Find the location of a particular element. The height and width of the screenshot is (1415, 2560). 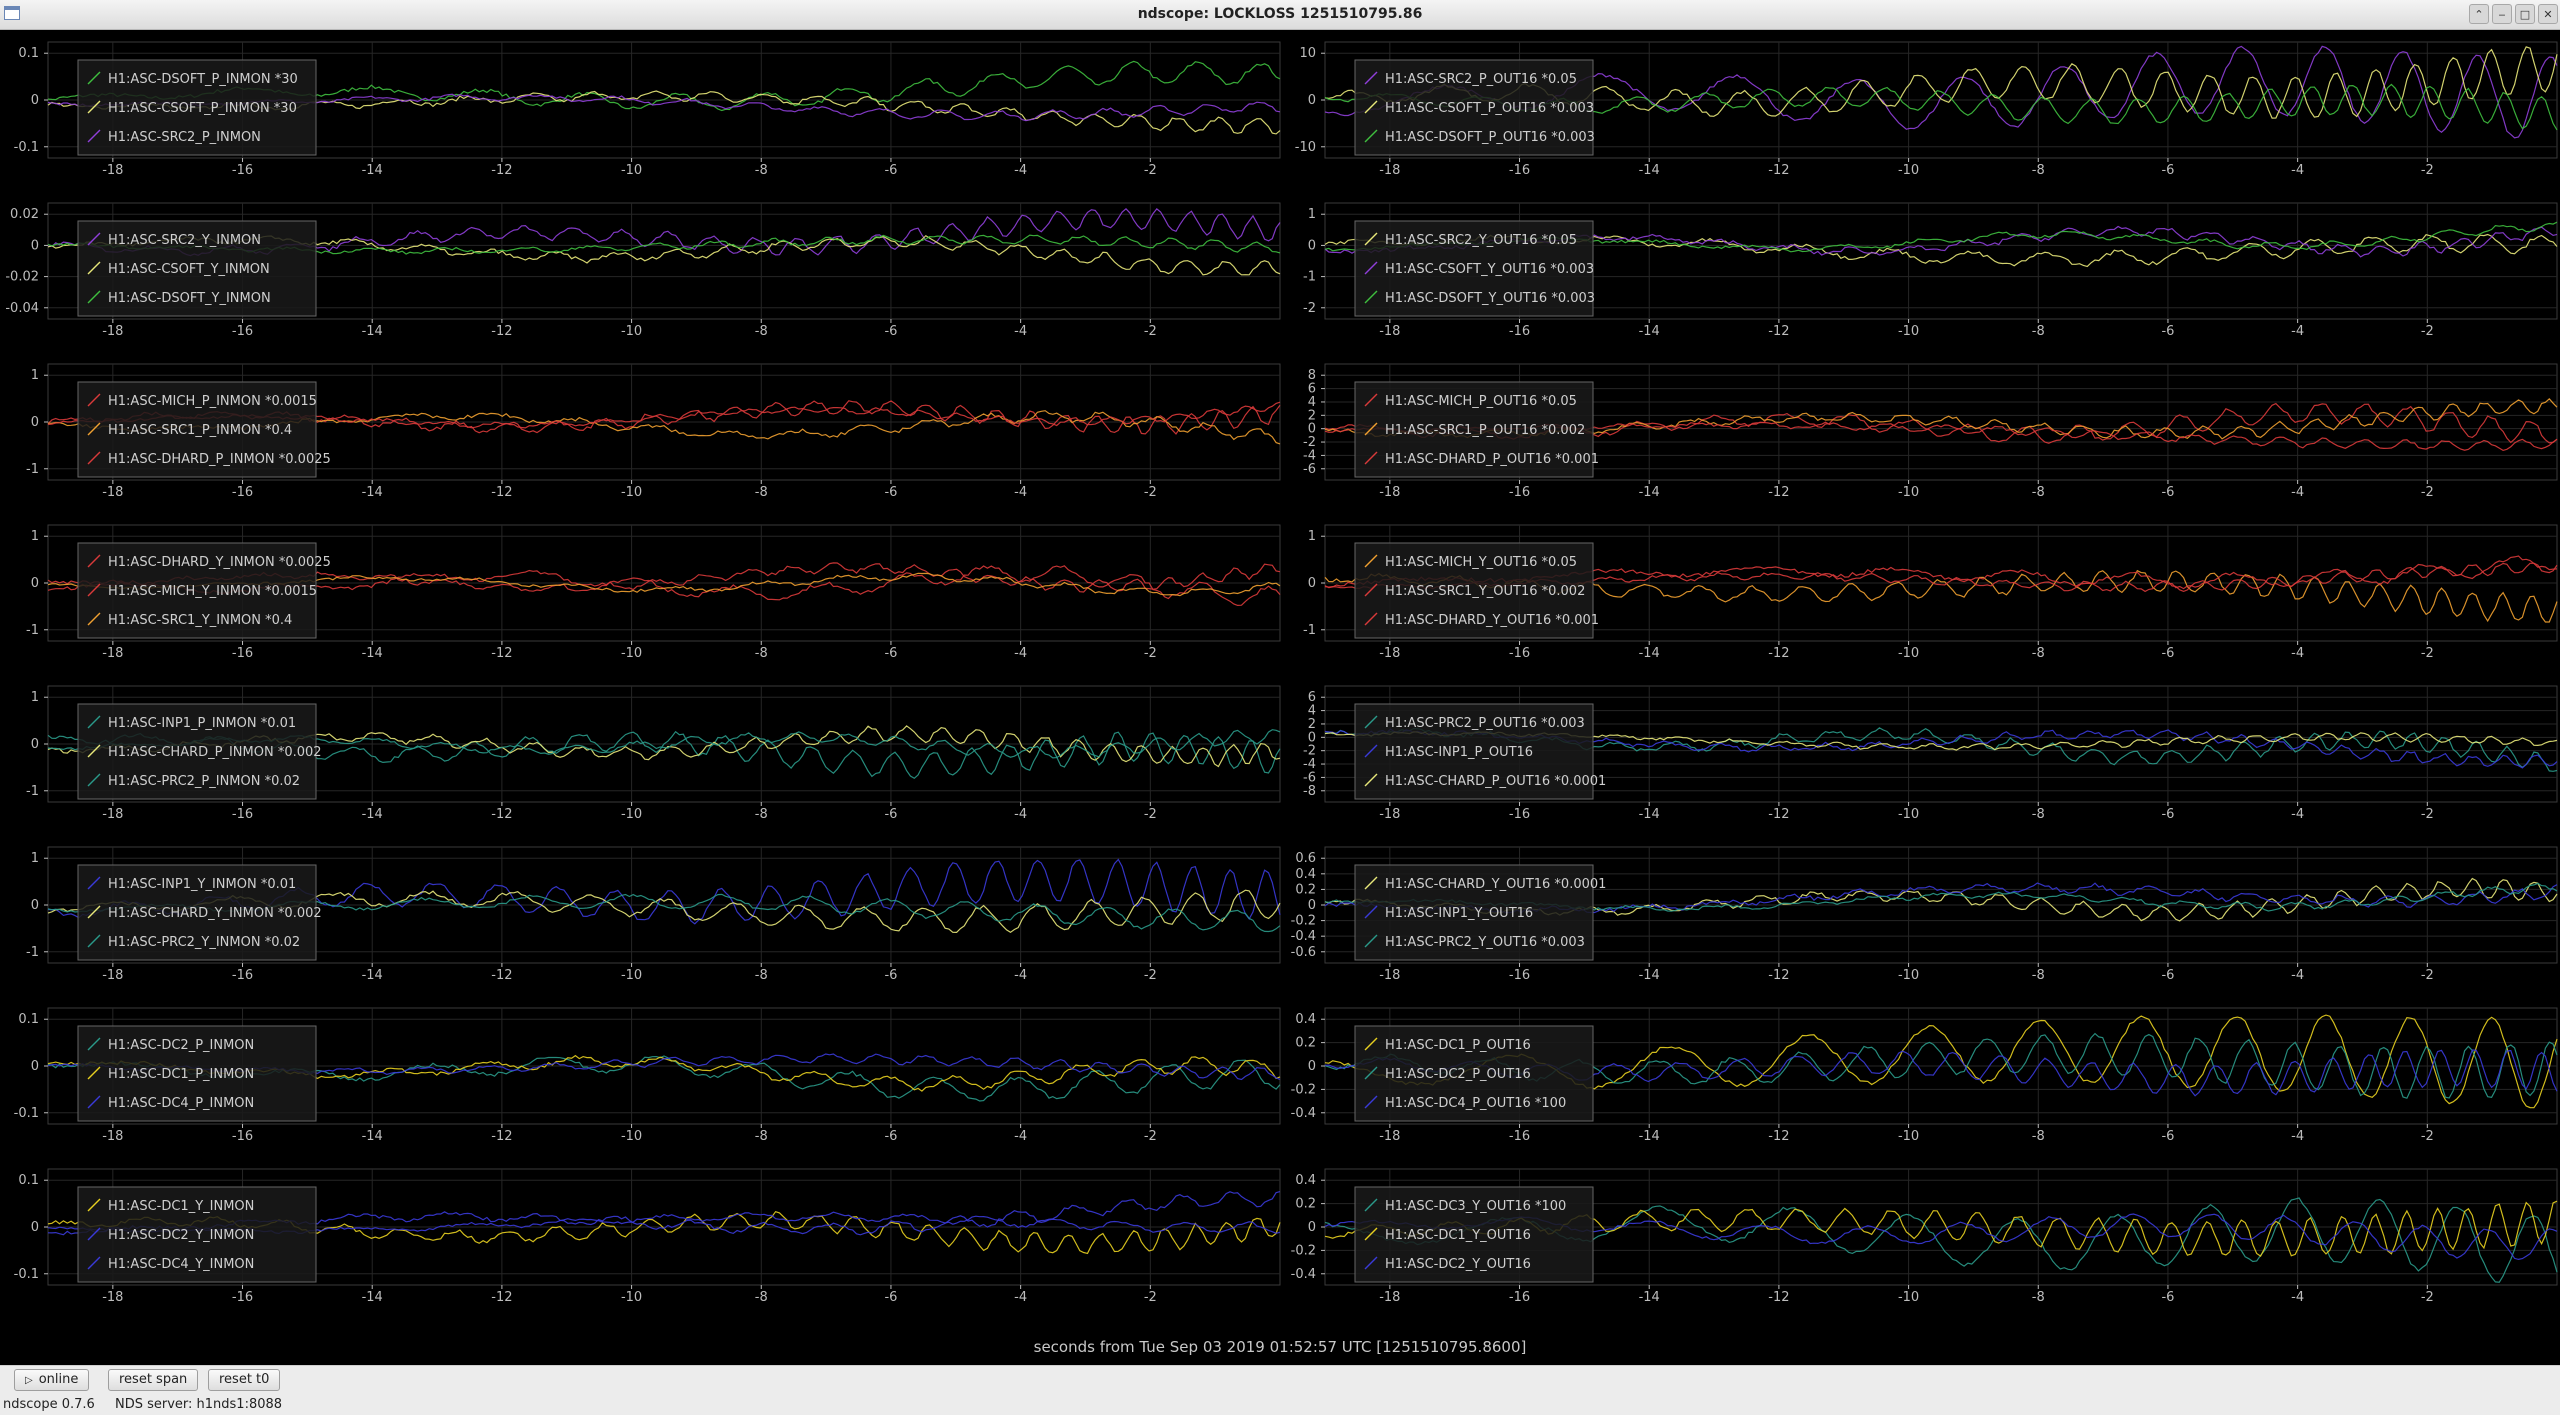

y-tick-label: -0.1 is located at coordinates (26, 1113).